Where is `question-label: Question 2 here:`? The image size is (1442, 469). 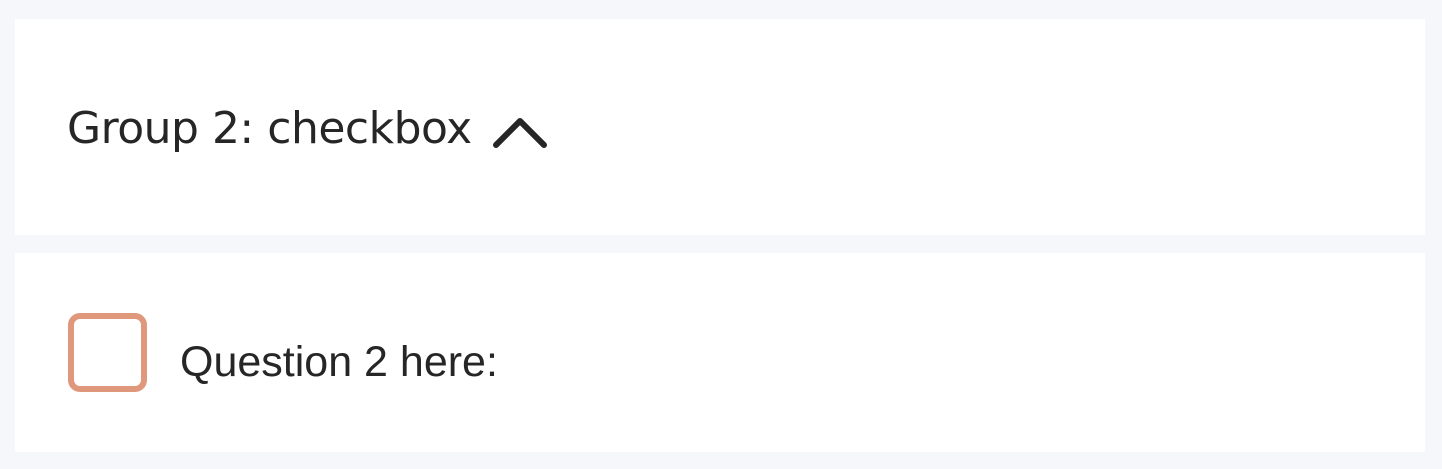 question-label: Question 2 here: is located at coordinates (339, 362).